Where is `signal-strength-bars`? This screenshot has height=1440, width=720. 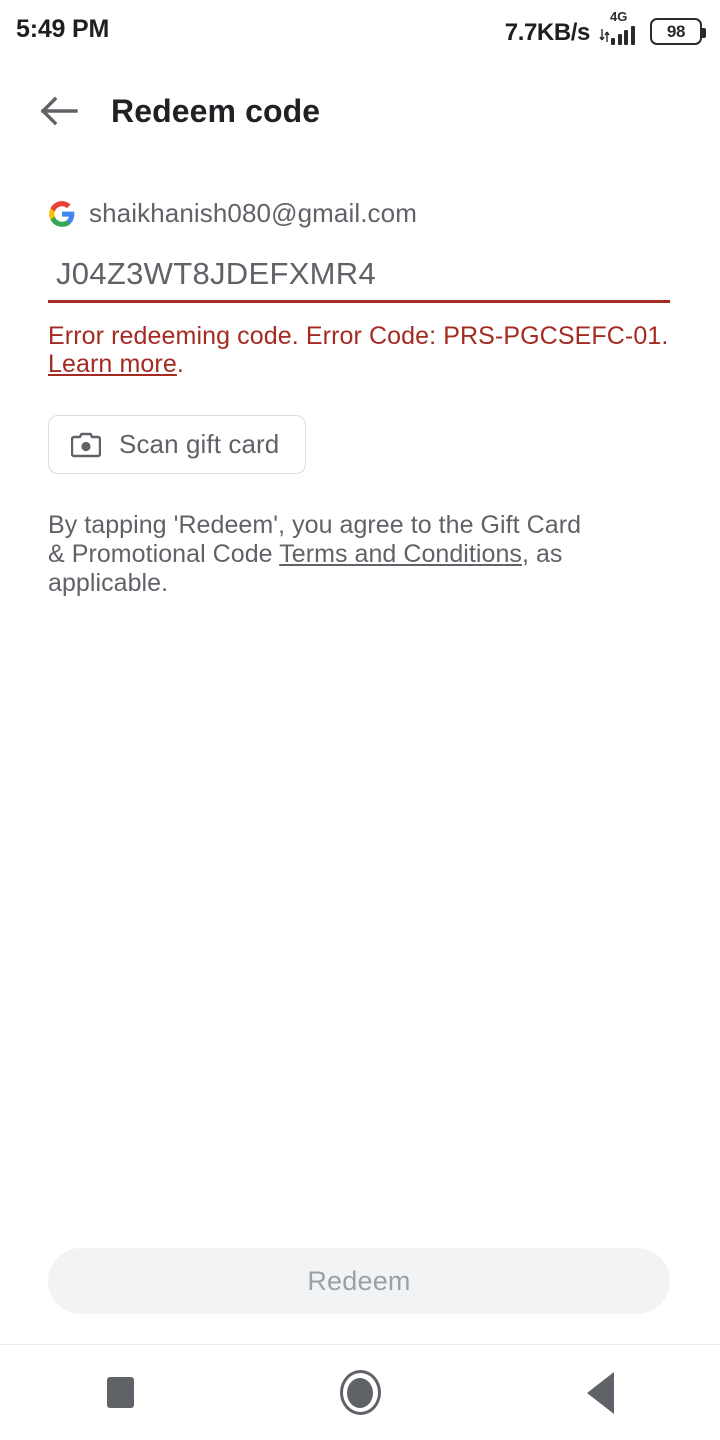 signal-strength-bars is located at coordinates (623, 35).